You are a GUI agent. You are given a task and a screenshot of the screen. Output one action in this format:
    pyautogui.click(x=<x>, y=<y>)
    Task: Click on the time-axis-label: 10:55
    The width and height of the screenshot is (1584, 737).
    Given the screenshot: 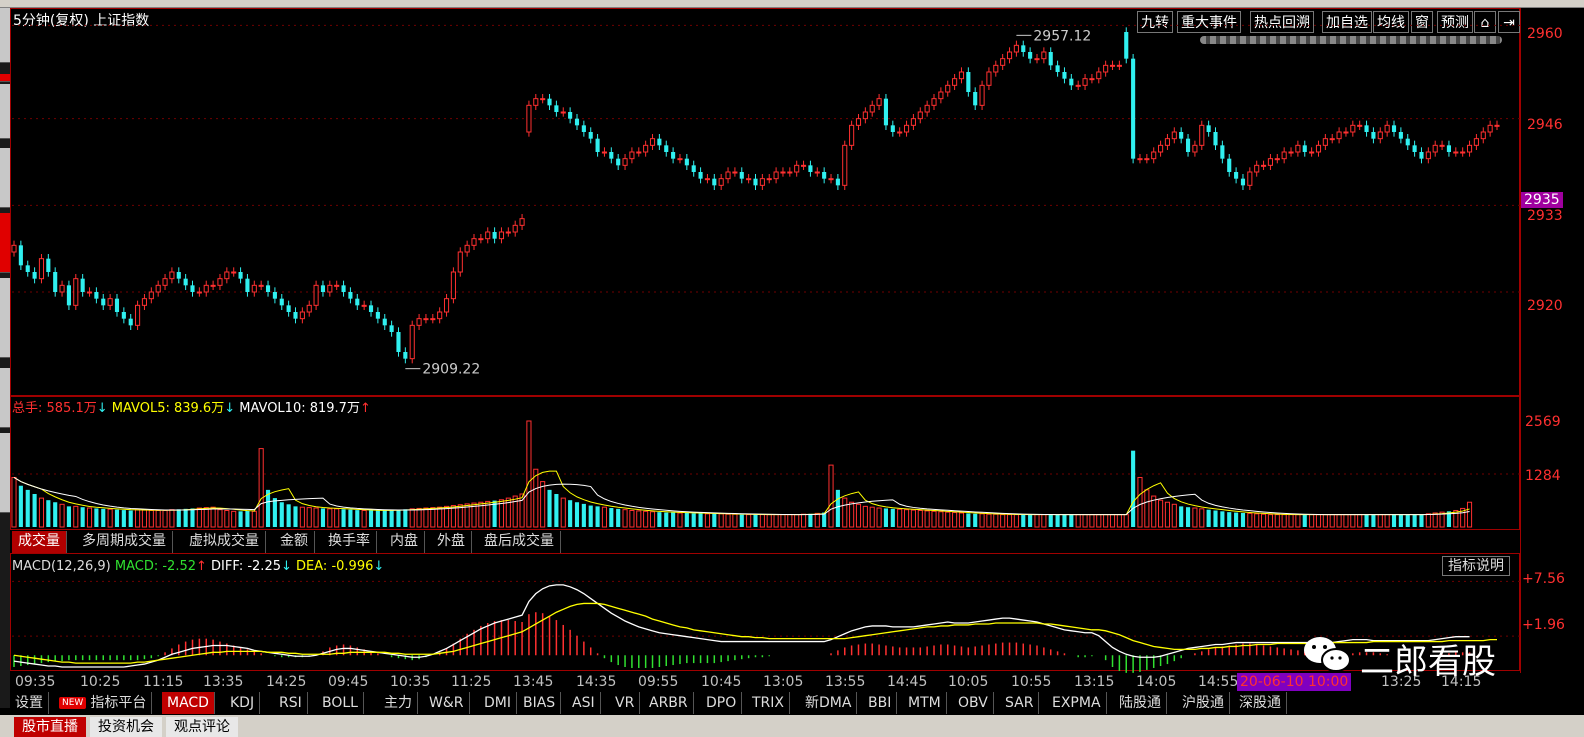 What is the action you would take?
    pyautogui.click(x=1031, y=682)
    